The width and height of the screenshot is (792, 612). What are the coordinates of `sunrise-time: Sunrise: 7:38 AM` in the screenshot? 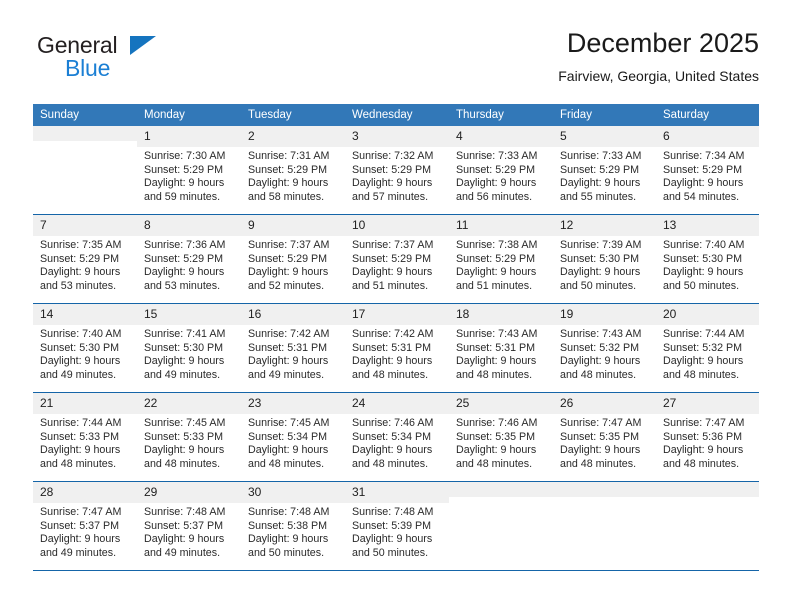 It's located at (497, 245).